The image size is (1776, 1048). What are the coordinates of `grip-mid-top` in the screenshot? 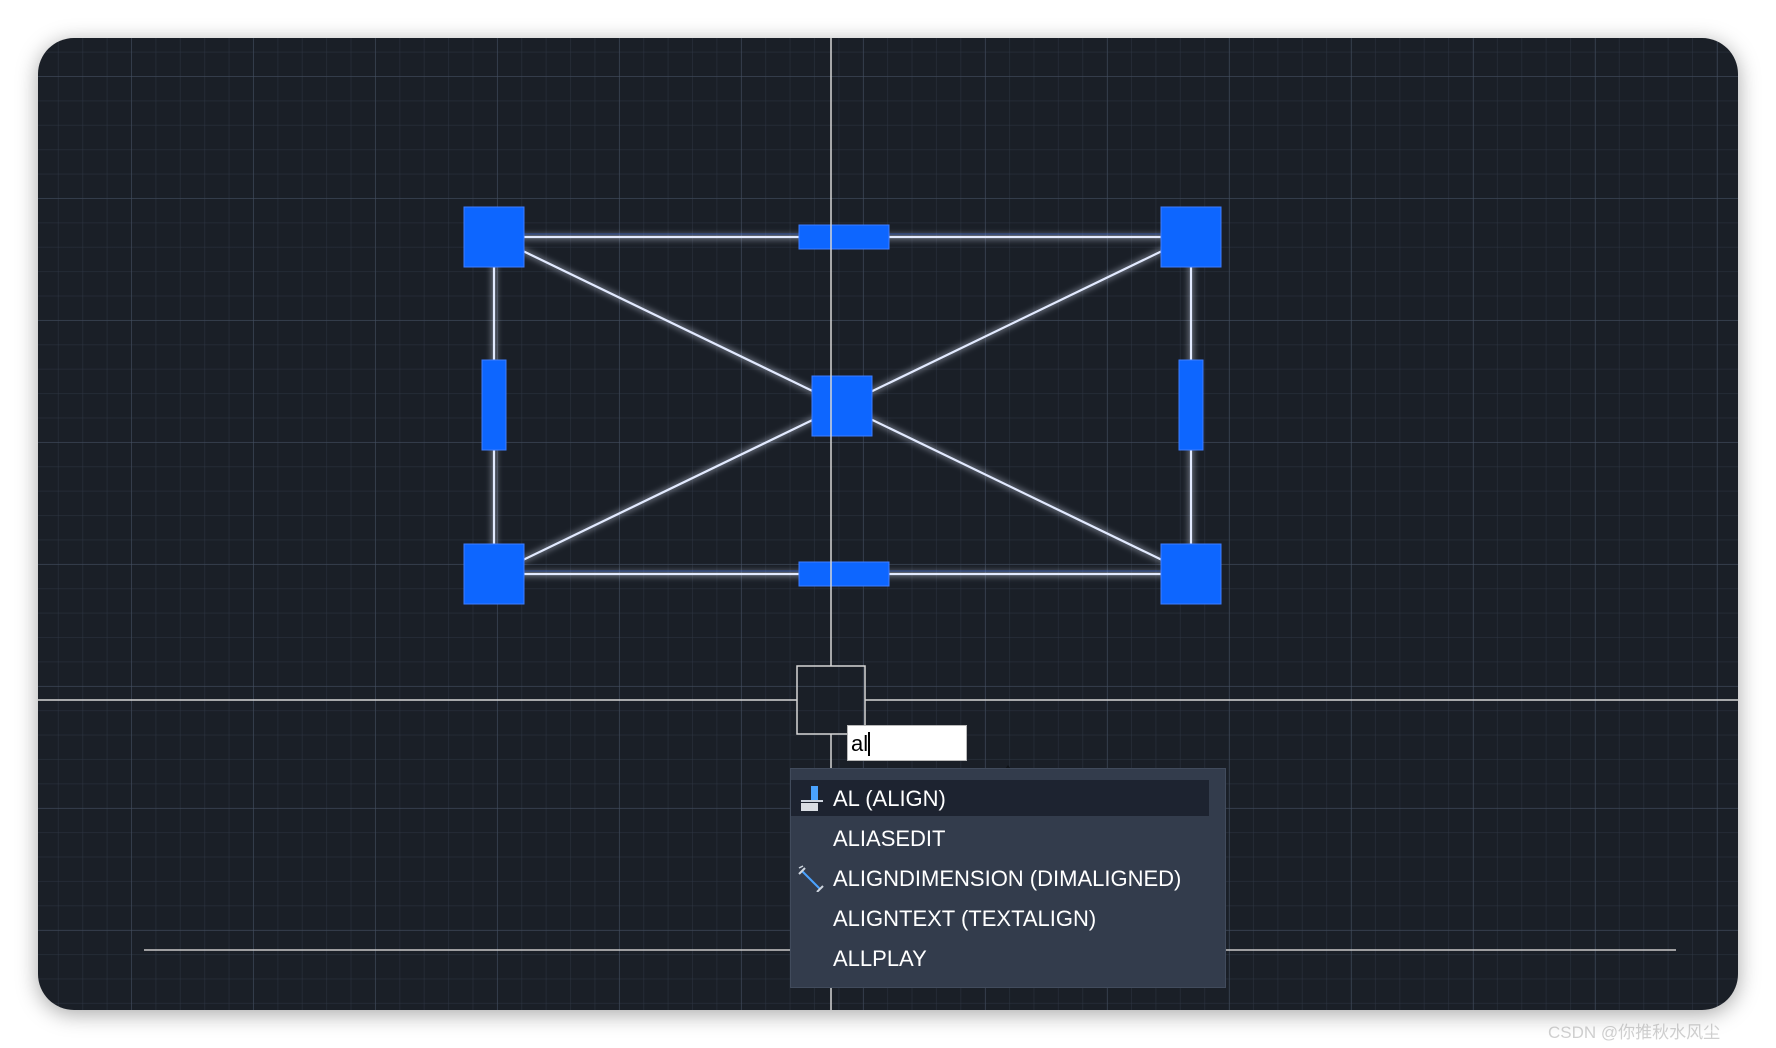 It's located at (844, 237).